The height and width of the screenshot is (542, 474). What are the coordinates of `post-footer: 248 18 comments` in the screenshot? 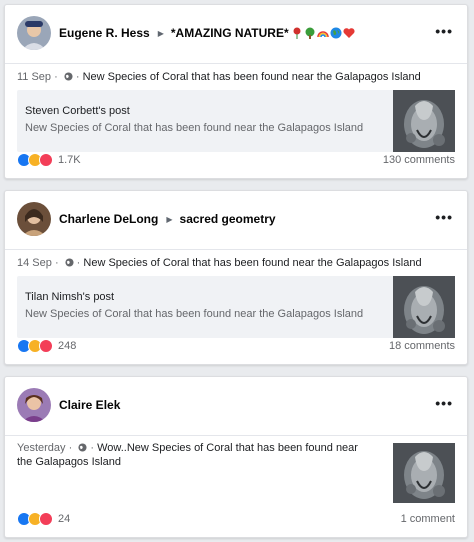 It's located at (236, 347).